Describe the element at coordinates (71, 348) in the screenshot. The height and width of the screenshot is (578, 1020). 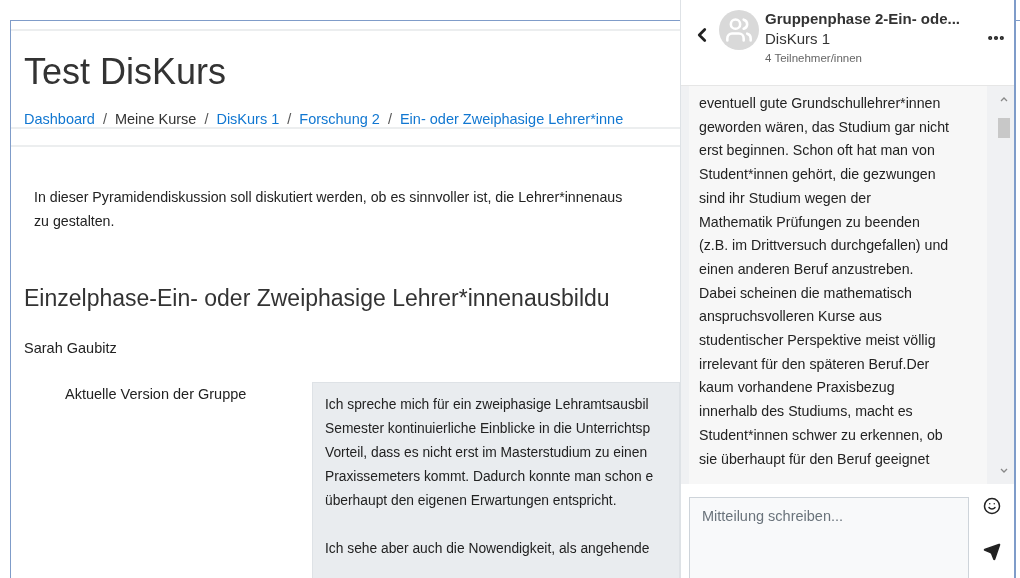
I see `author-name: Sarah Gaubitz` at that location.